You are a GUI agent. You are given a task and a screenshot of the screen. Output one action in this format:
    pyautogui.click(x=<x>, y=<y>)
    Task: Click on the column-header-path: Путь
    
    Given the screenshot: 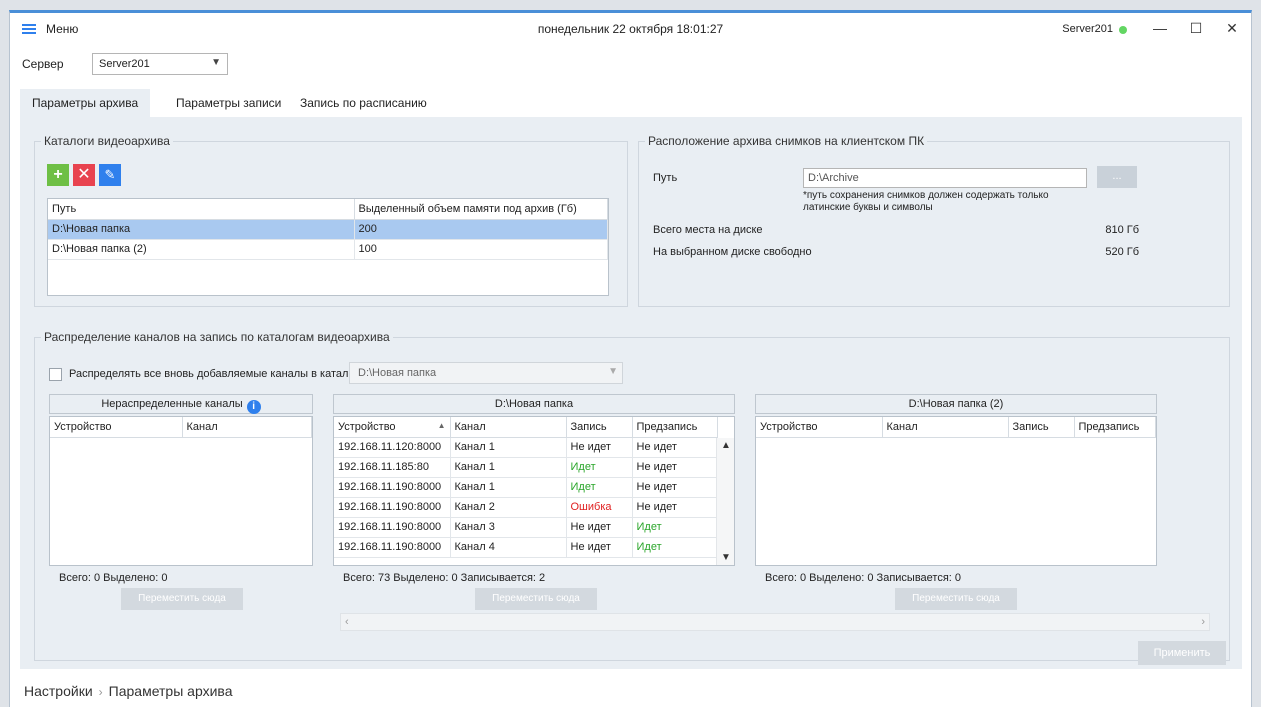 What is the action you would take?
    pyautogui.click(x=201, y=209)
    